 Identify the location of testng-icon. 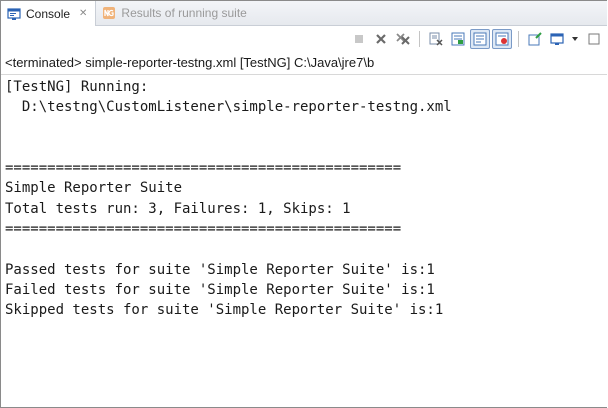
(109, 13).